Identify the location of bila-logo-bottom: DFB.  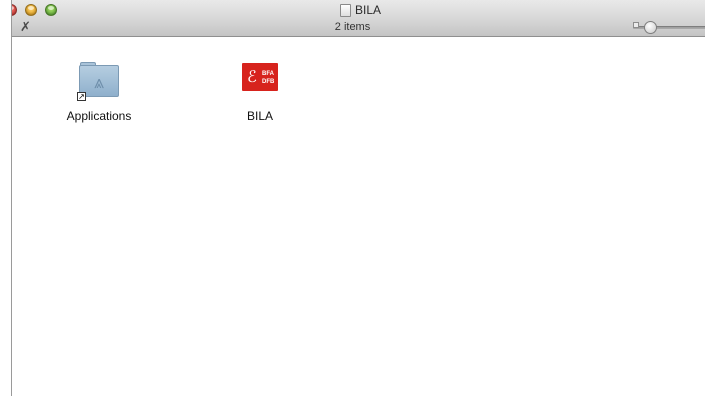
(268, 82).